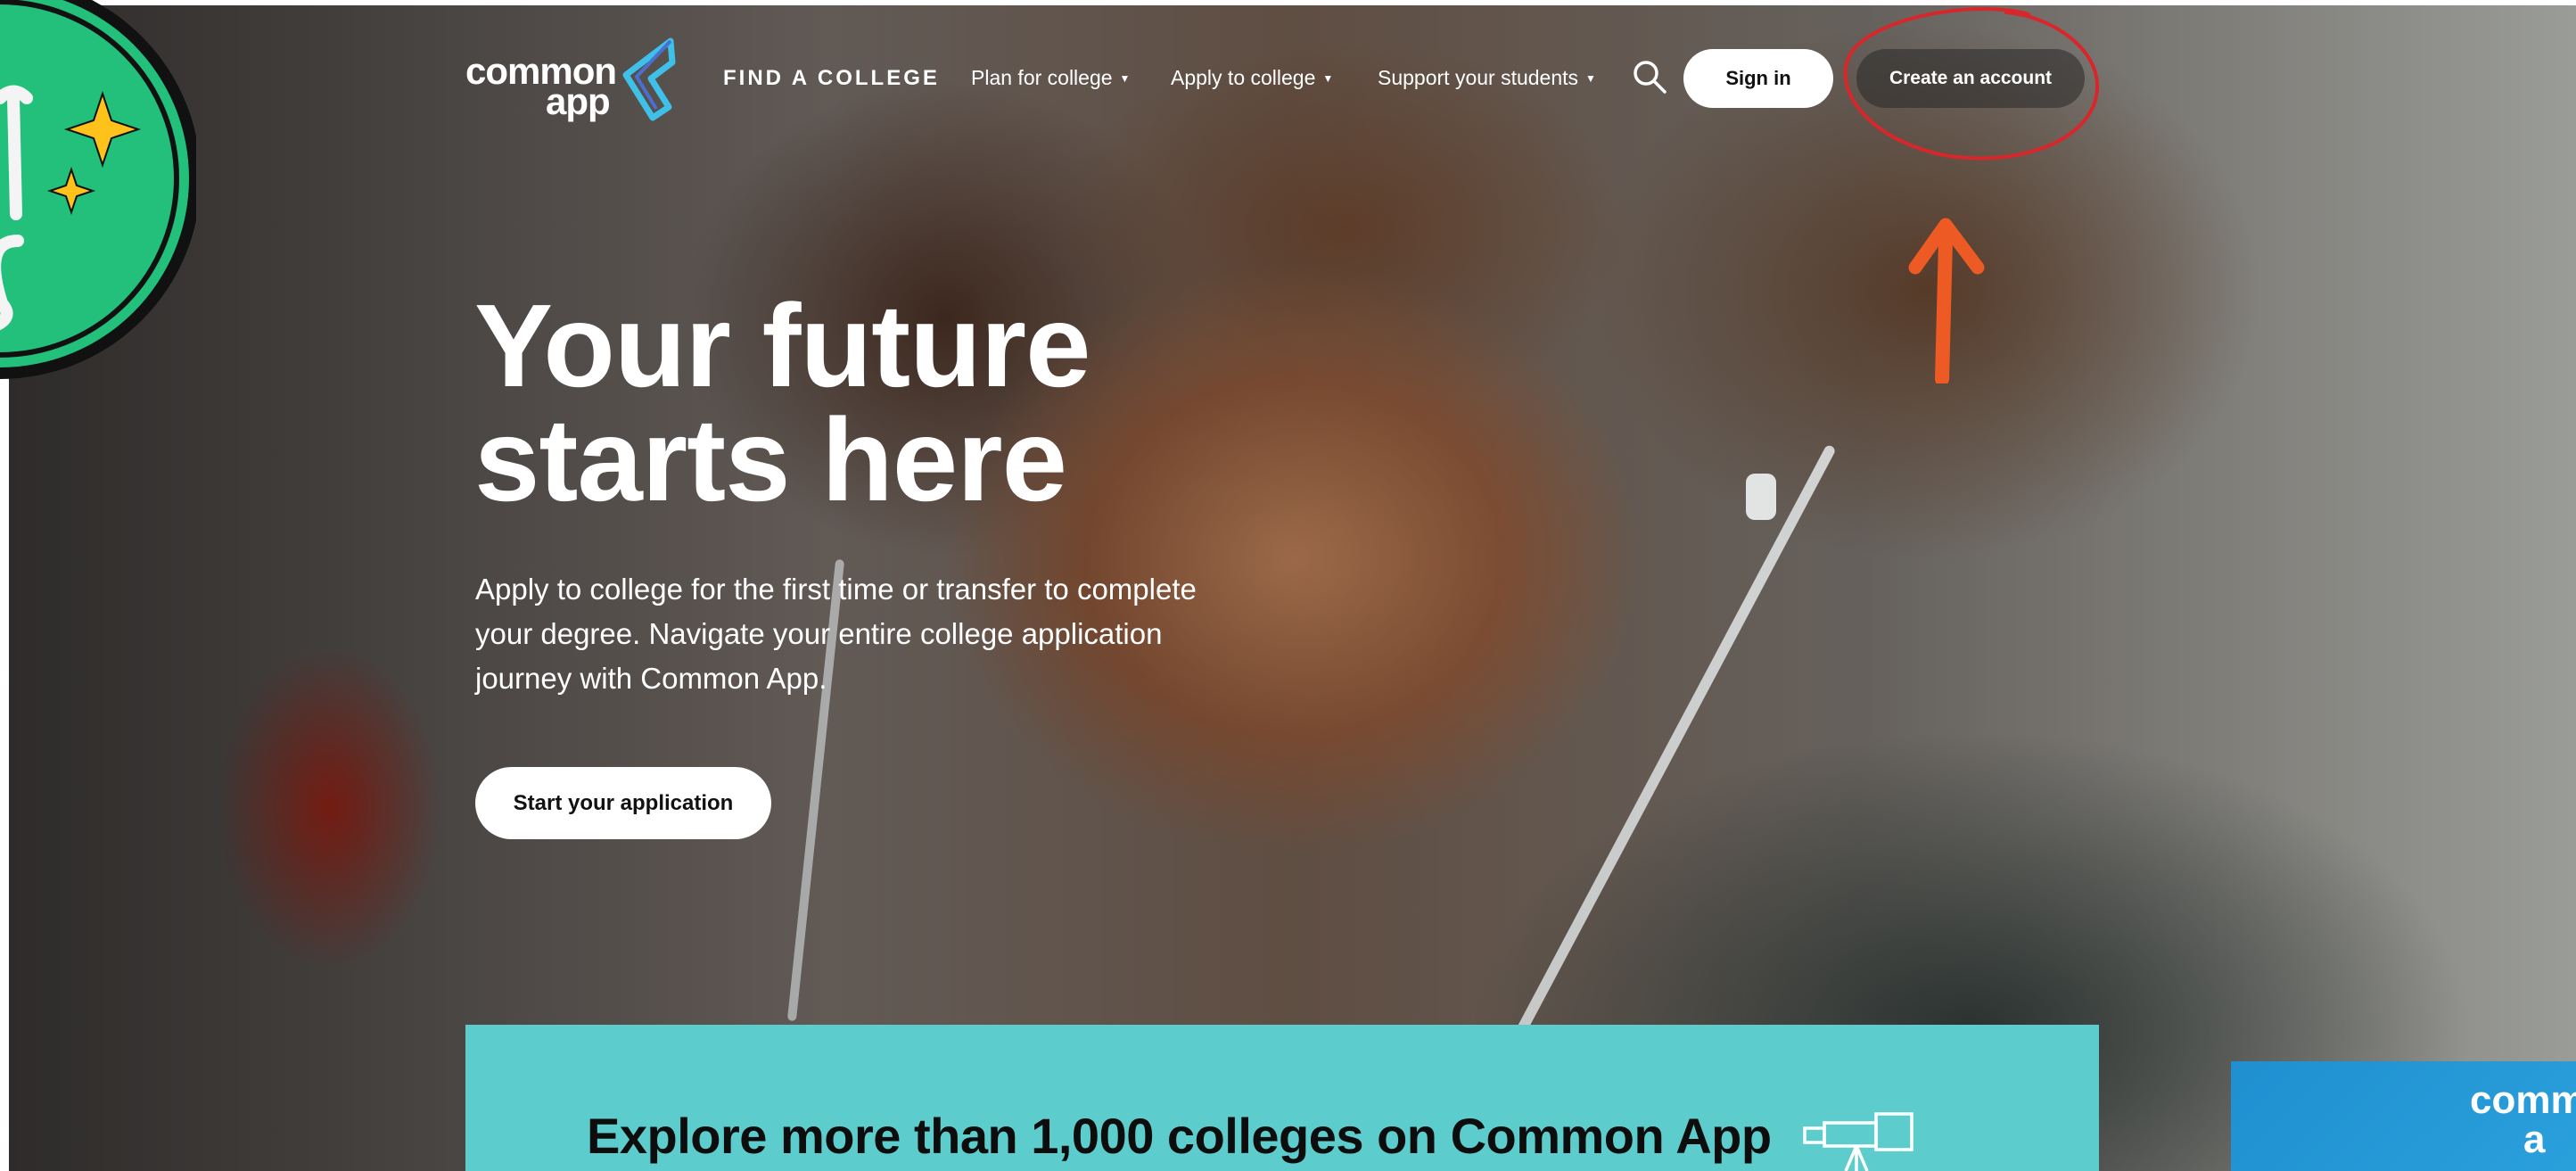 Image resolution: width=2576 pixels, height=1171 pixels. What do you see at coordinates (1758, 78) in the screenshot?
I see `sign-in-button: Sign in` at bounding box center [1758, 78].